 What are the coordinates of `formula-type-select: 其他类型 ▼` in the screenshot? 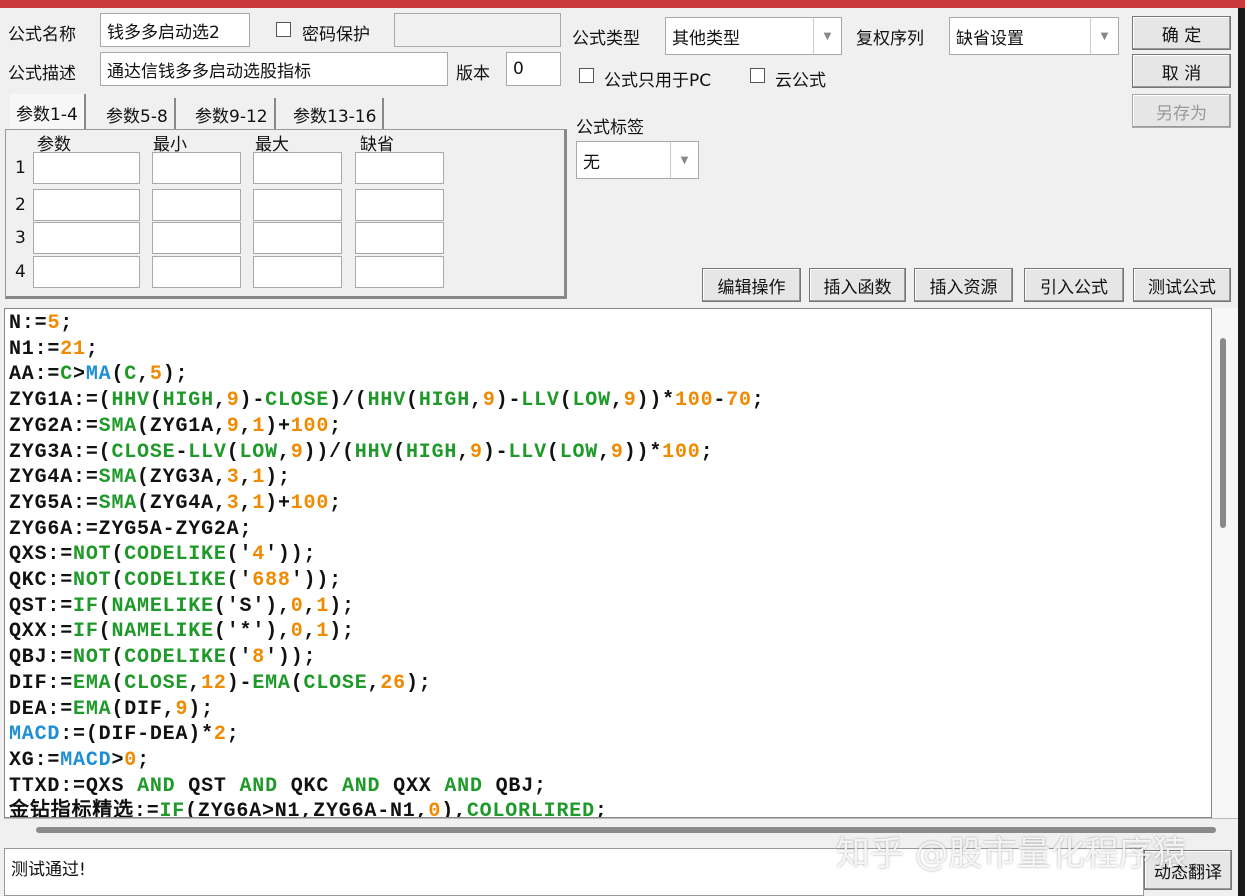 It's located at (753, 36).